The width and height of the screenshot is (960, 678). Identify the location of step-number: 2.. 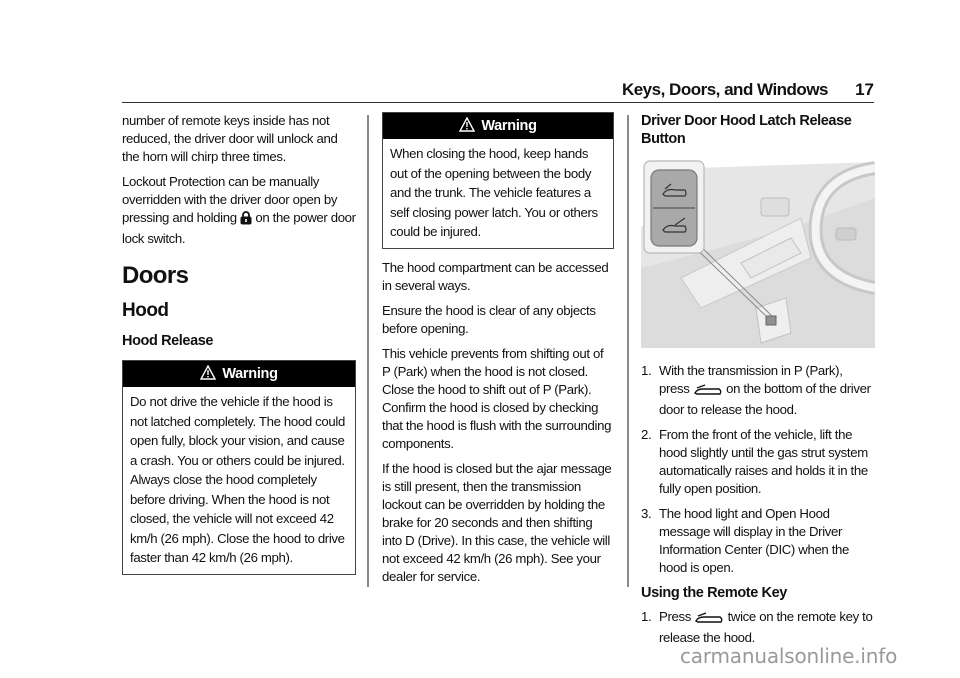
(646, 434).